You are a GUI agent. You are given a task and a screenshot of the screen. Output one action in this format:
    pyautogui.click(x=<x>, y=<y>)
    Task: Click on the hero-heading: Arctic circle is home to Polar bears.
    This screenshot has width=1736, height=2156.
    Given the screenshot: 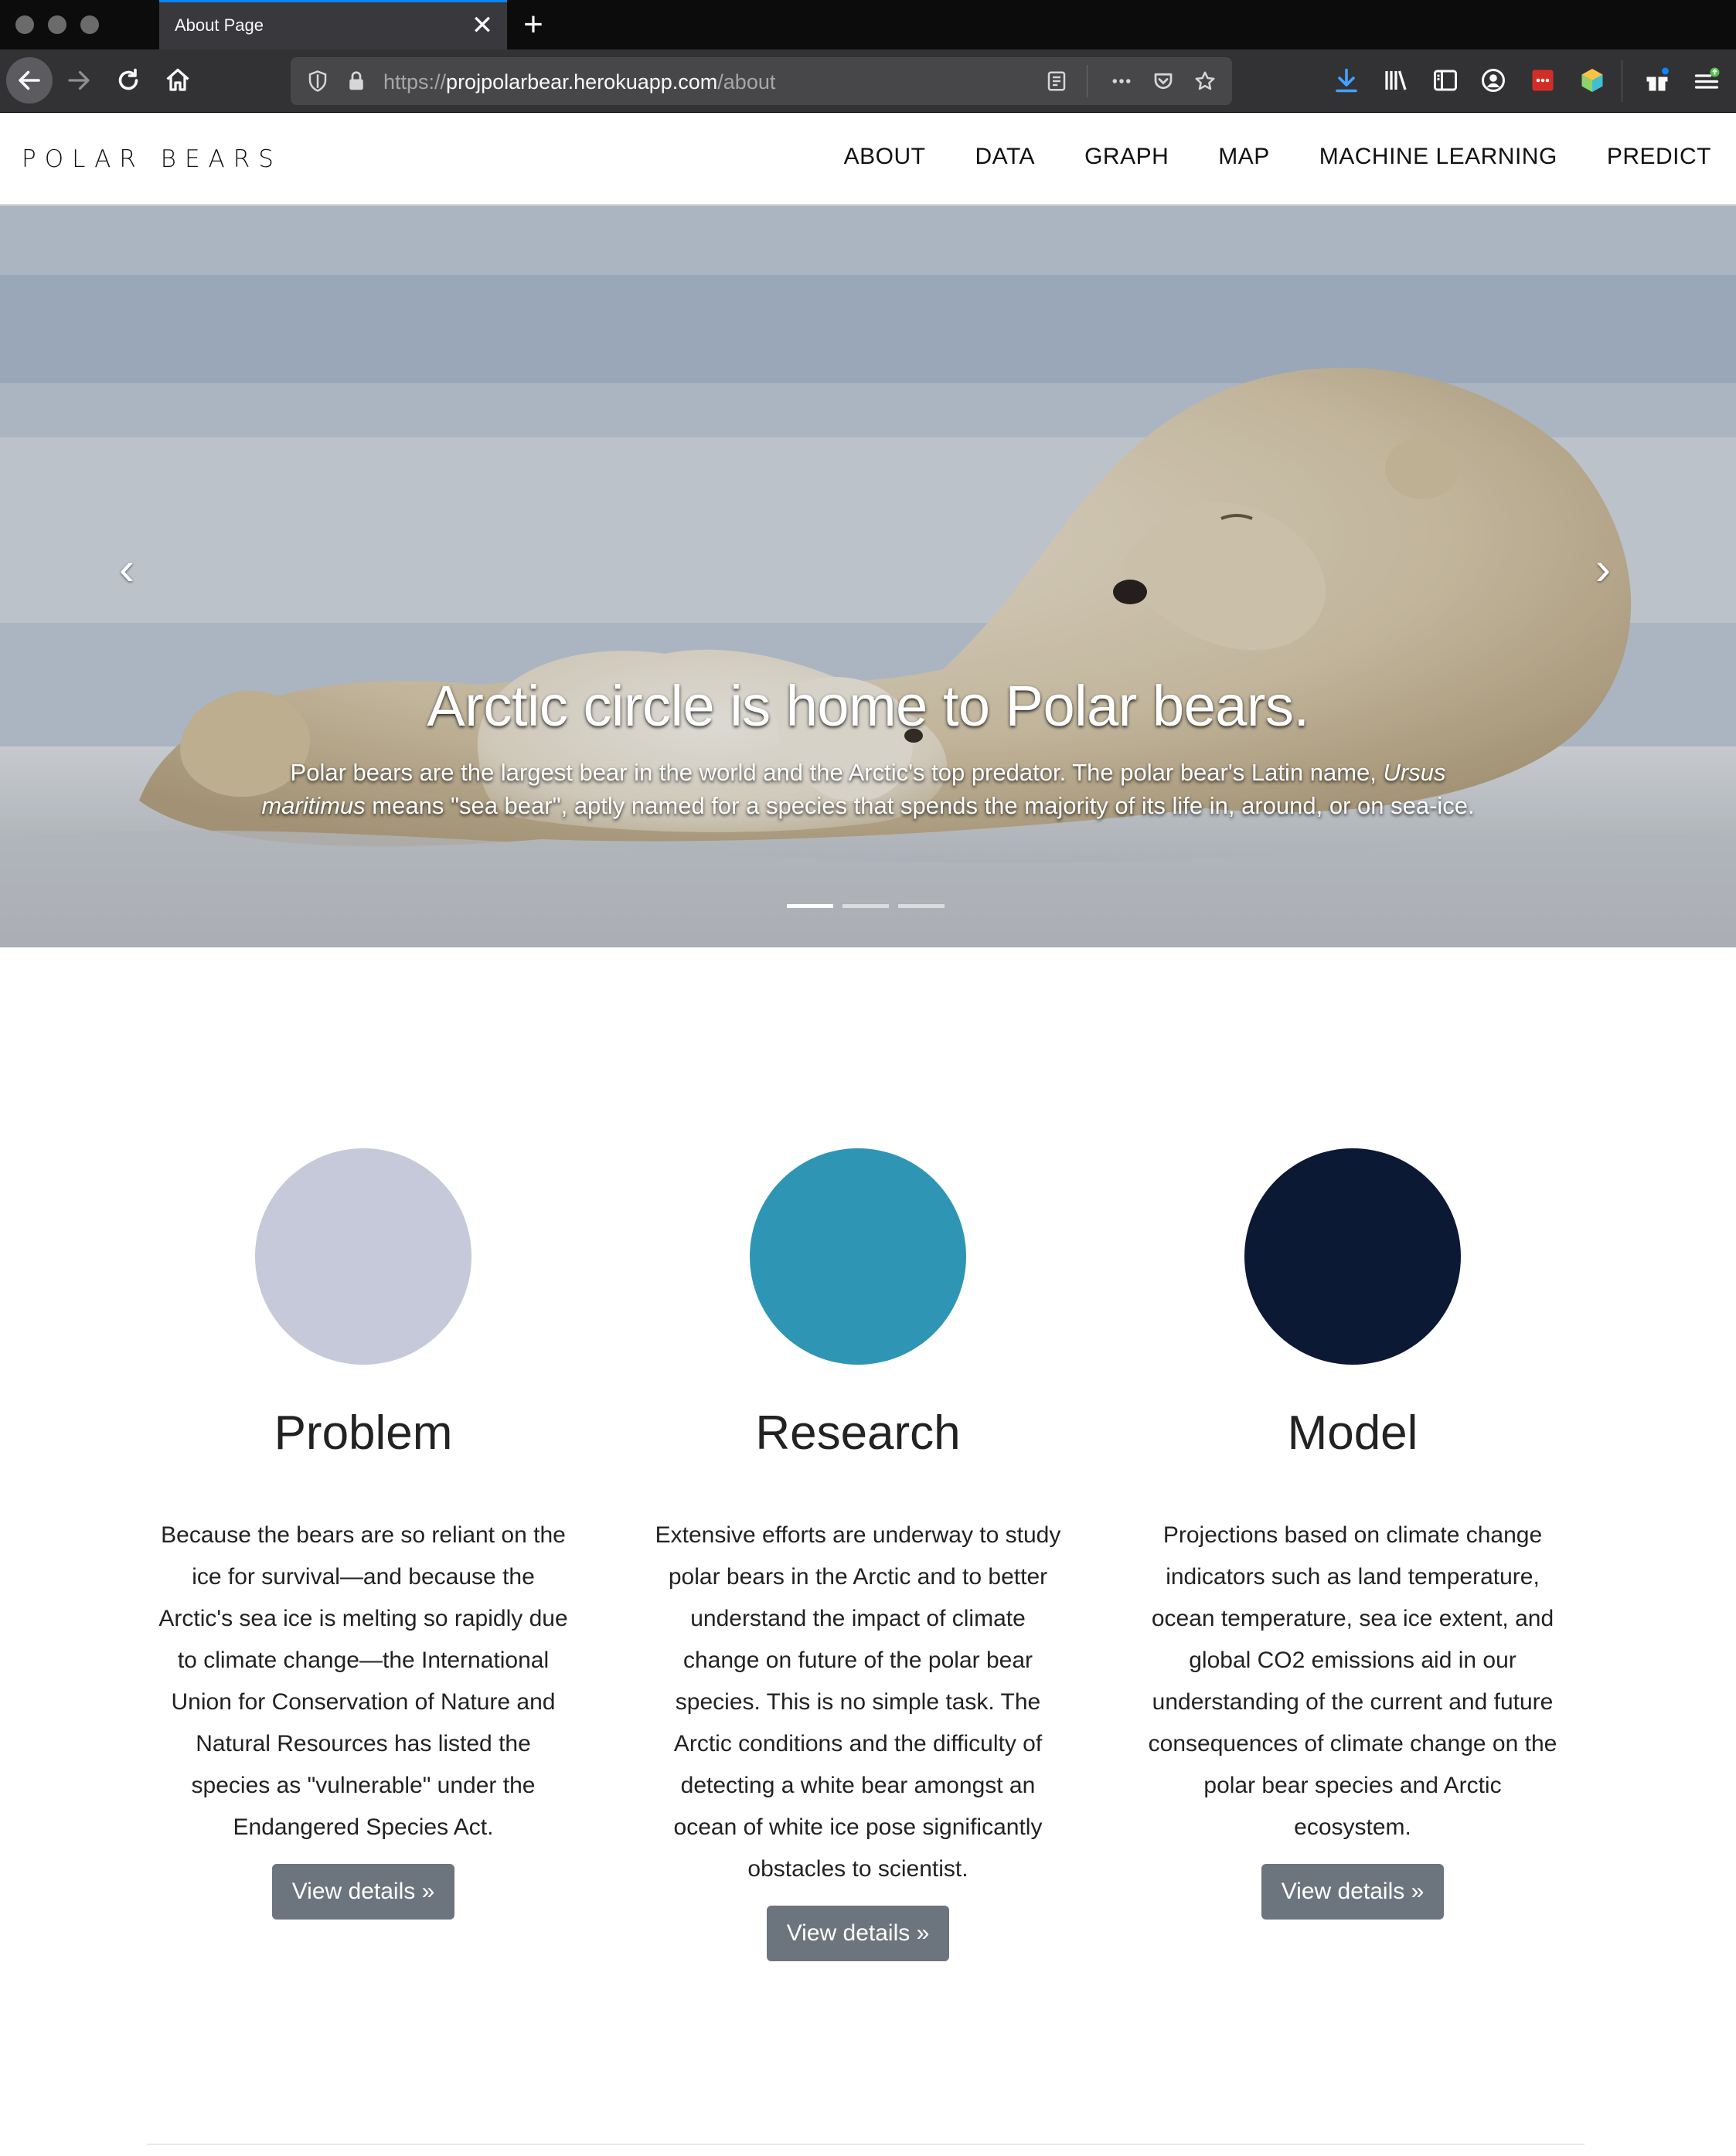 What is the action you would take?
    pyautogui.click(x=868, y=706)
    